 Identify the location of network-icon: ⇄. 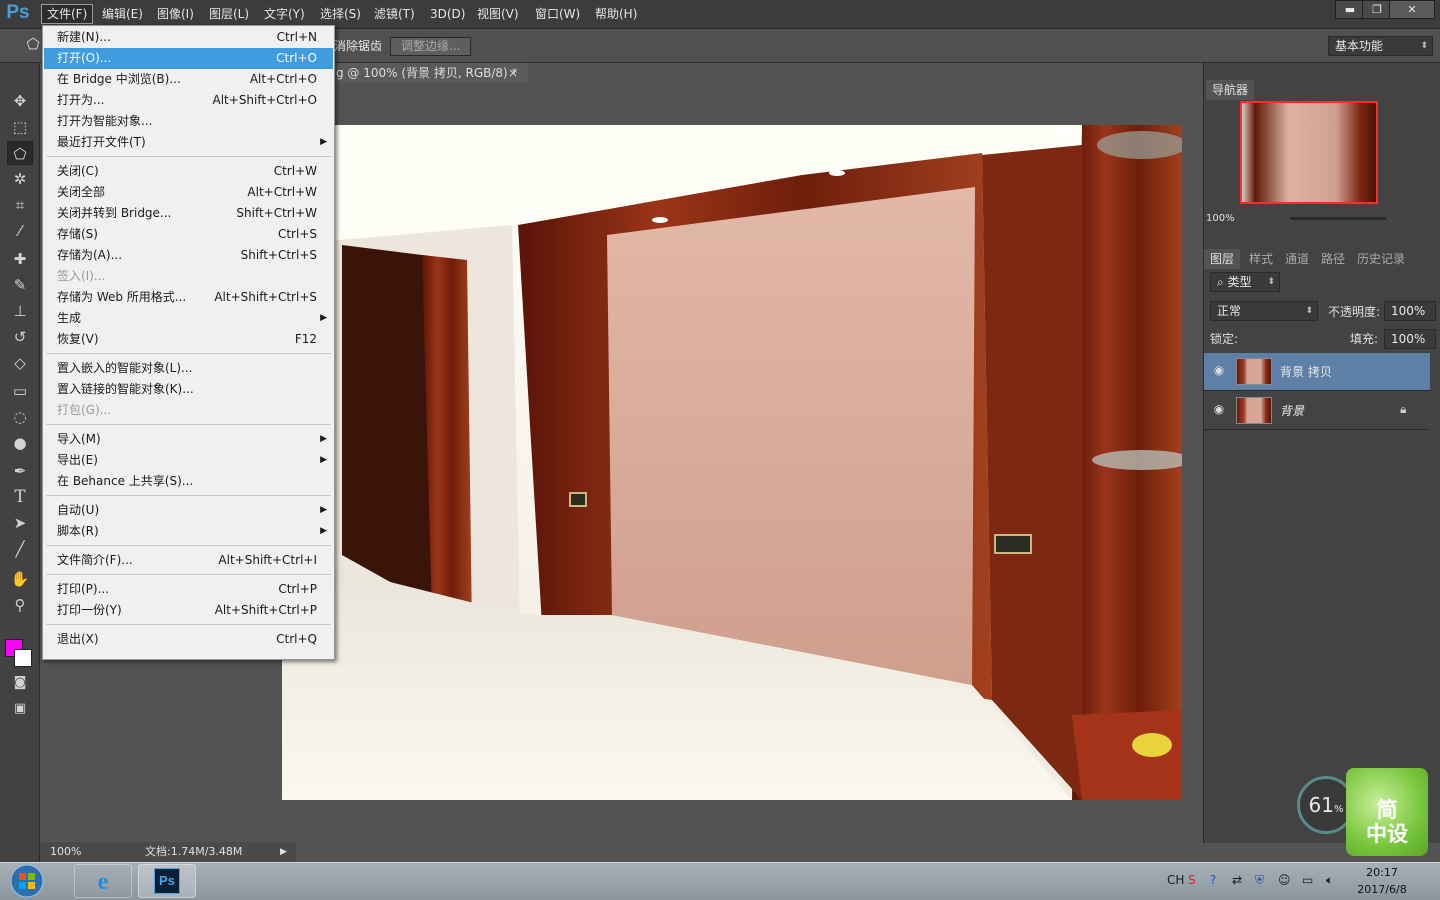
(1237, 880).